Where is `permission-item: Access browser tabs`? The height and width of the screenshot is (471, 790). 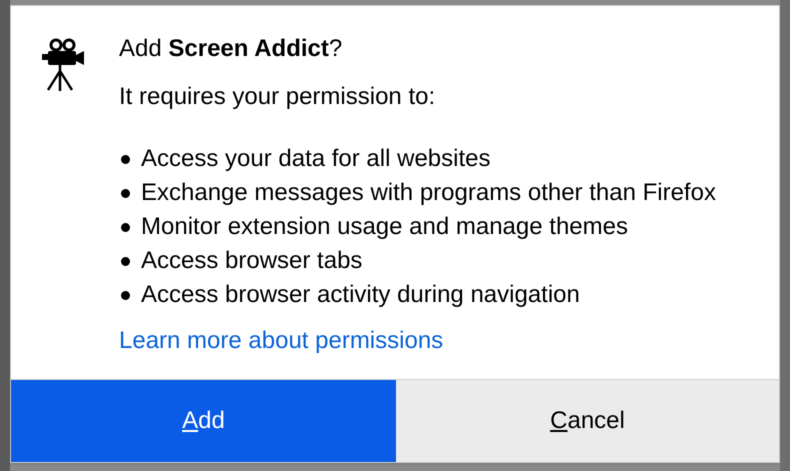 permission-item: Access browser tabs is located at coordinates (251, 261).